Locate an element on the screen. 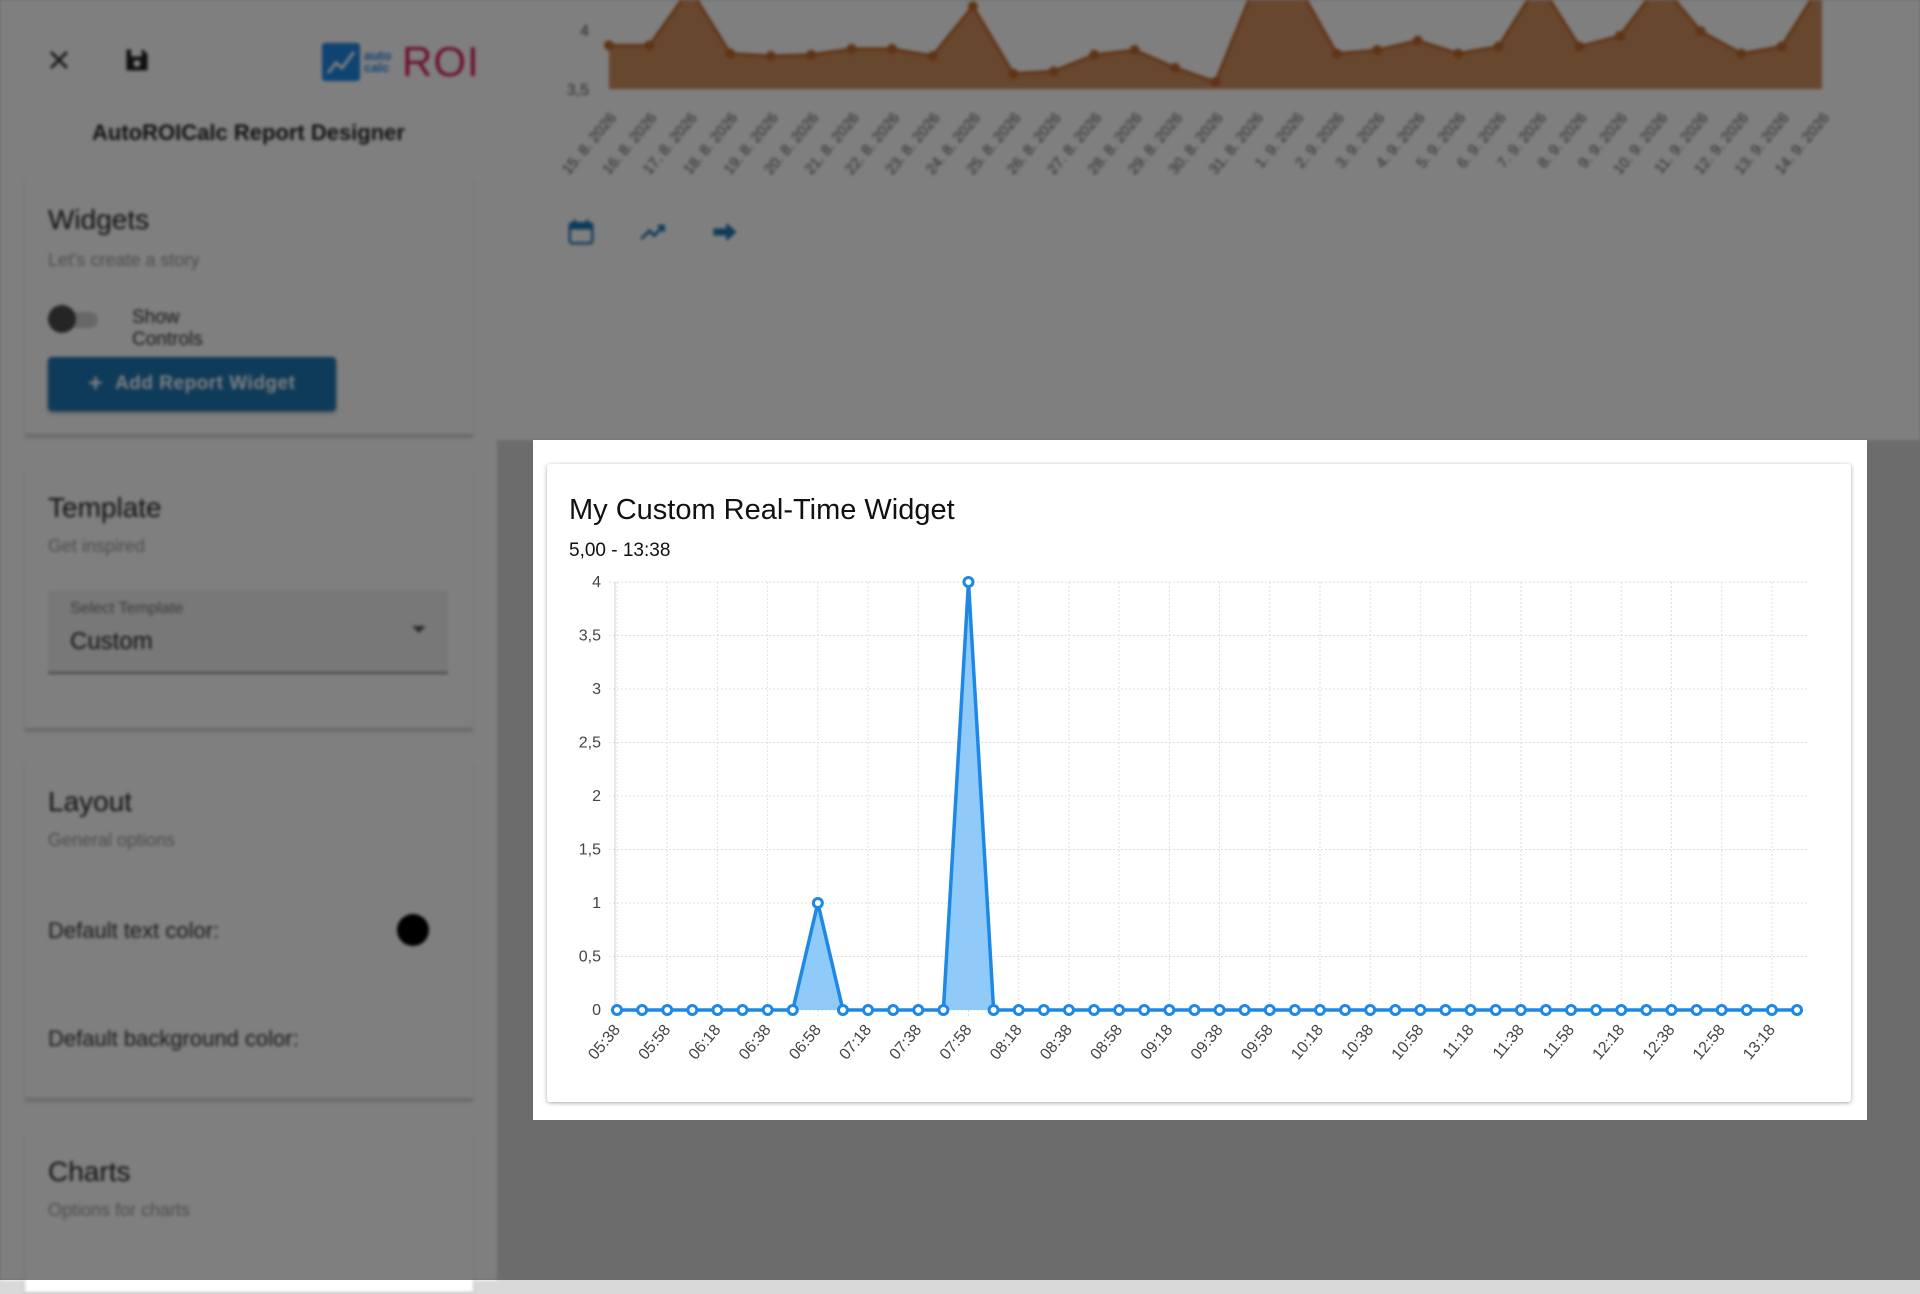  x-tick-label: 12:58 is located at coordinates (1709, 1043).